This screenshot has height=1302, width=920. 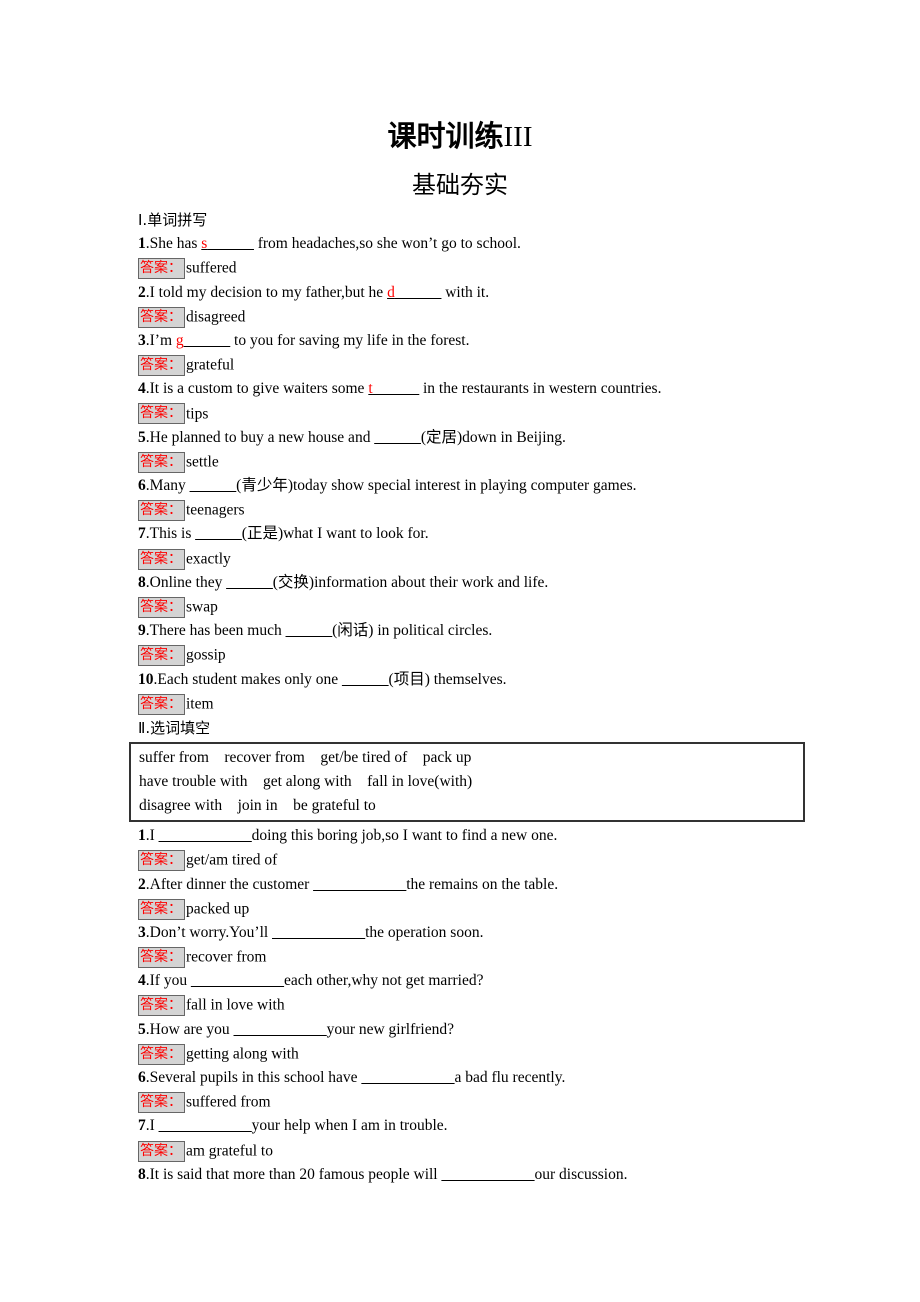 What do you see at coordinates (173, 244) in the screenshot?
I see `question-text-before: .She has` at bounding box center [173, 244].